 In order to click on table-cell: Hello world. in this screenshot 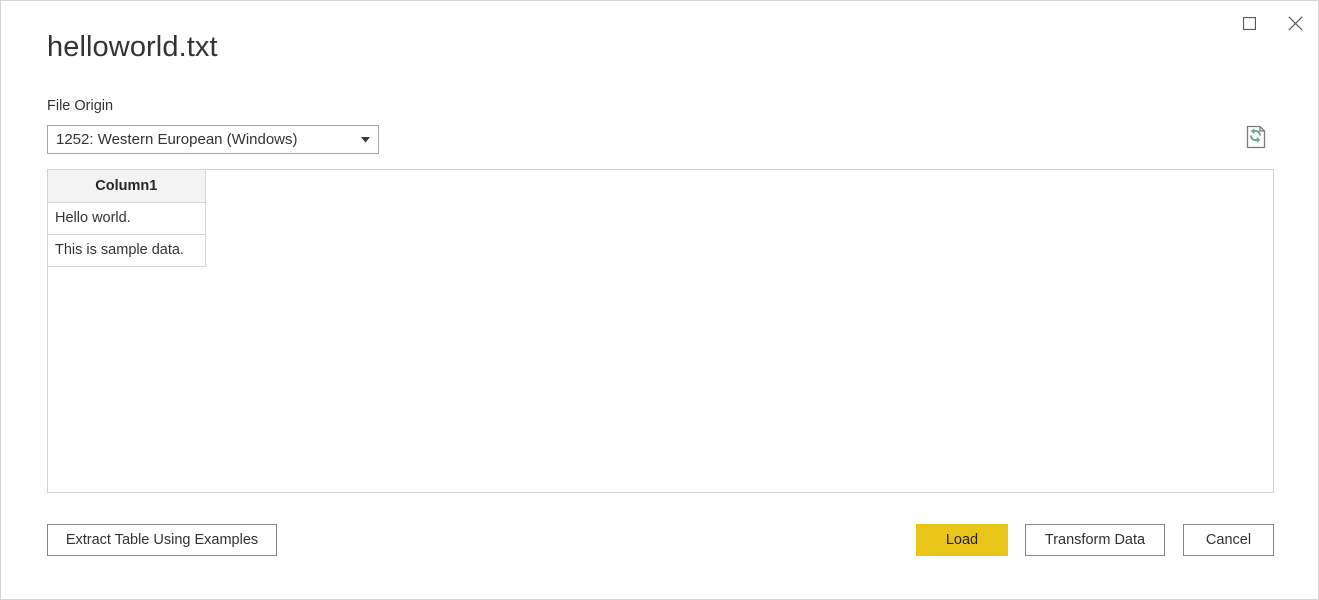, I will do `click(127, 218)`.